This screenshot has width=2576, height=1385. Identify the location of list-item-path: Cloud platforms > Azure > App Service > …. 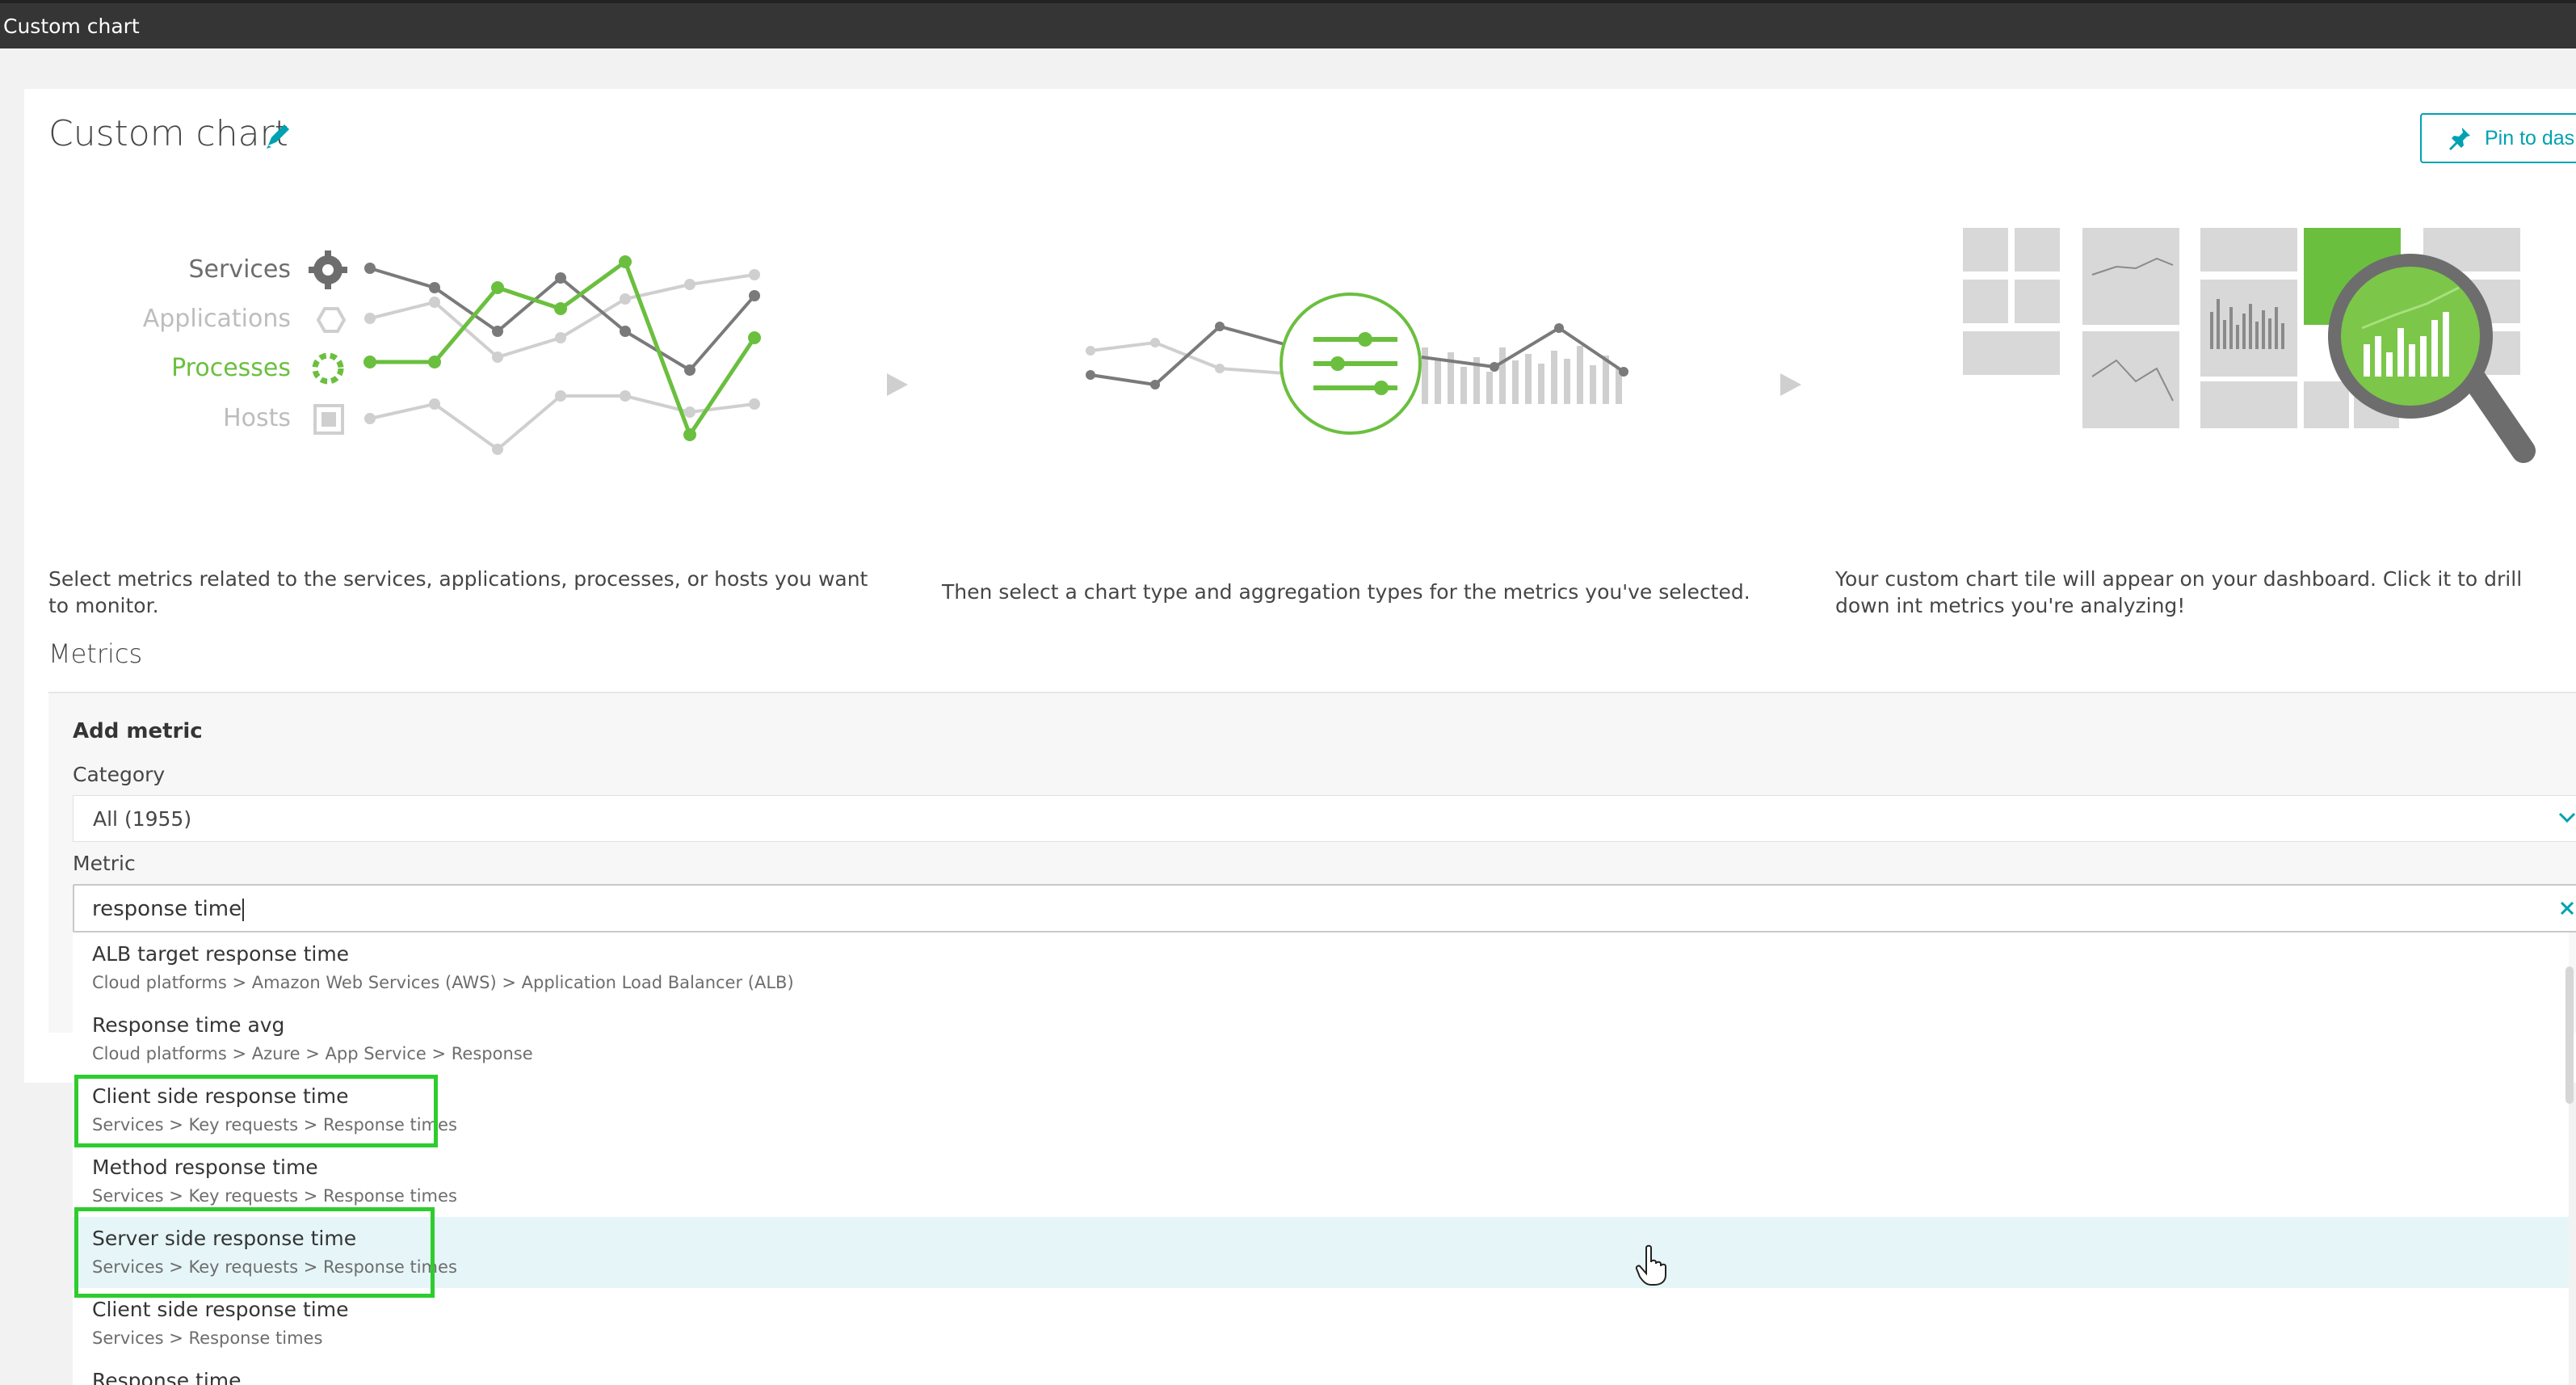
(313, 1053).